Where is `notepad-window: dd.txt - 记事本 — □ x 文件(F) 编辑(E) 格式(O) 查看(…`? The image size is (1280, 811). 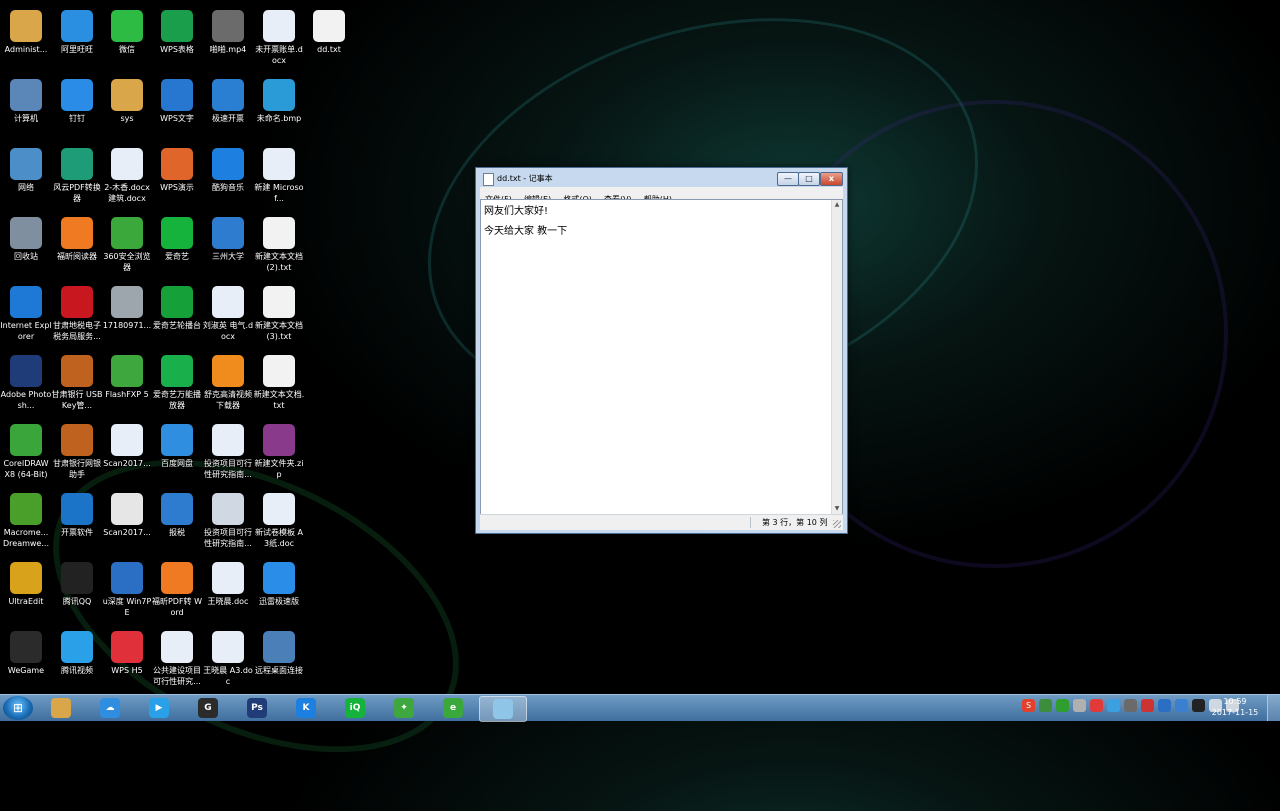
notepad-window: dd.txt - 记事本 — □ x 文件(F) 编辑(E) 格式(O) 查看(… is located at coordinates (661, 350).